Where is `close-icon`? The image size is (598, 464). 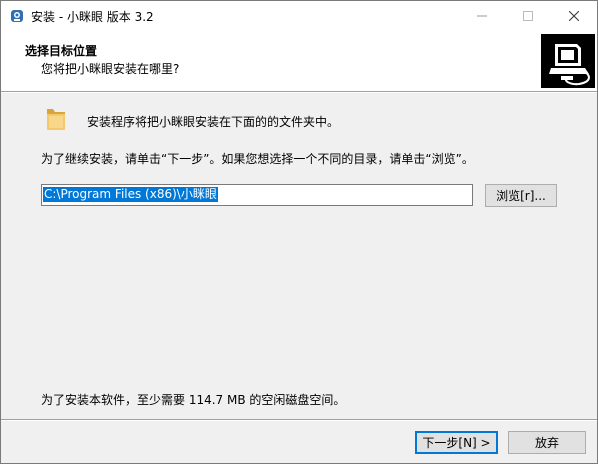 close-icon is located at coordinates (574, 16).